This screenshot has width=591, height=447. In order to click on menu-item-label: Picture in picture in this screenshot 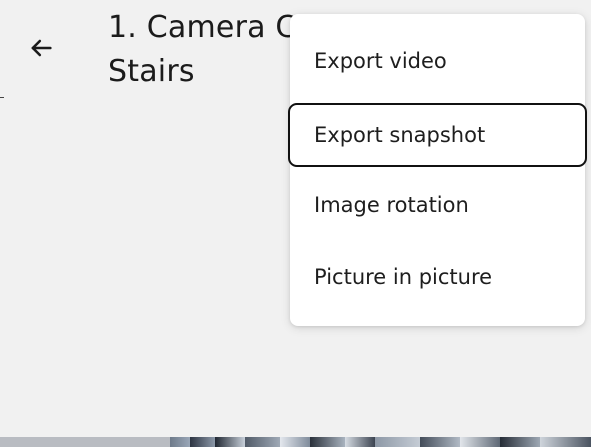, I will do `click(403, 277)`.